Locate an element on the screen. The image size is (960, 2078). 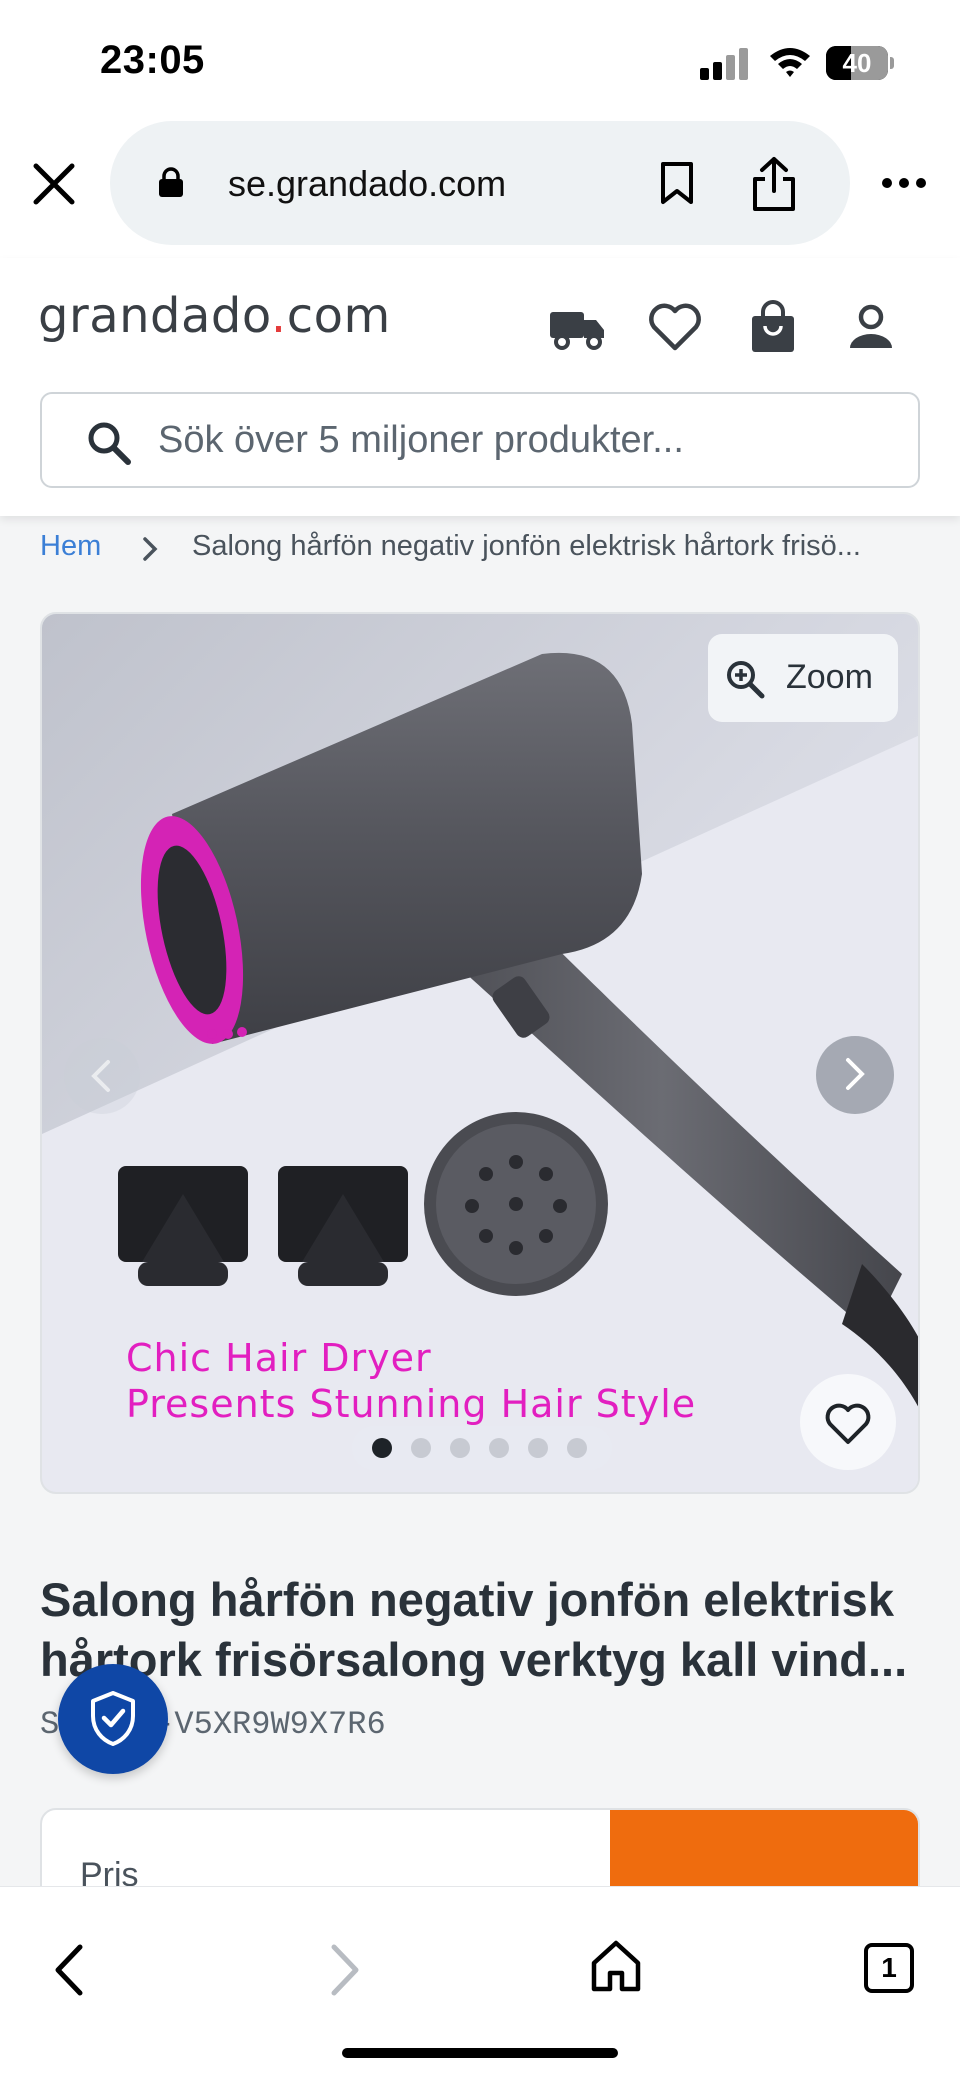
breadcrumb-home-link: Hem is located at coordinates (70, 546).